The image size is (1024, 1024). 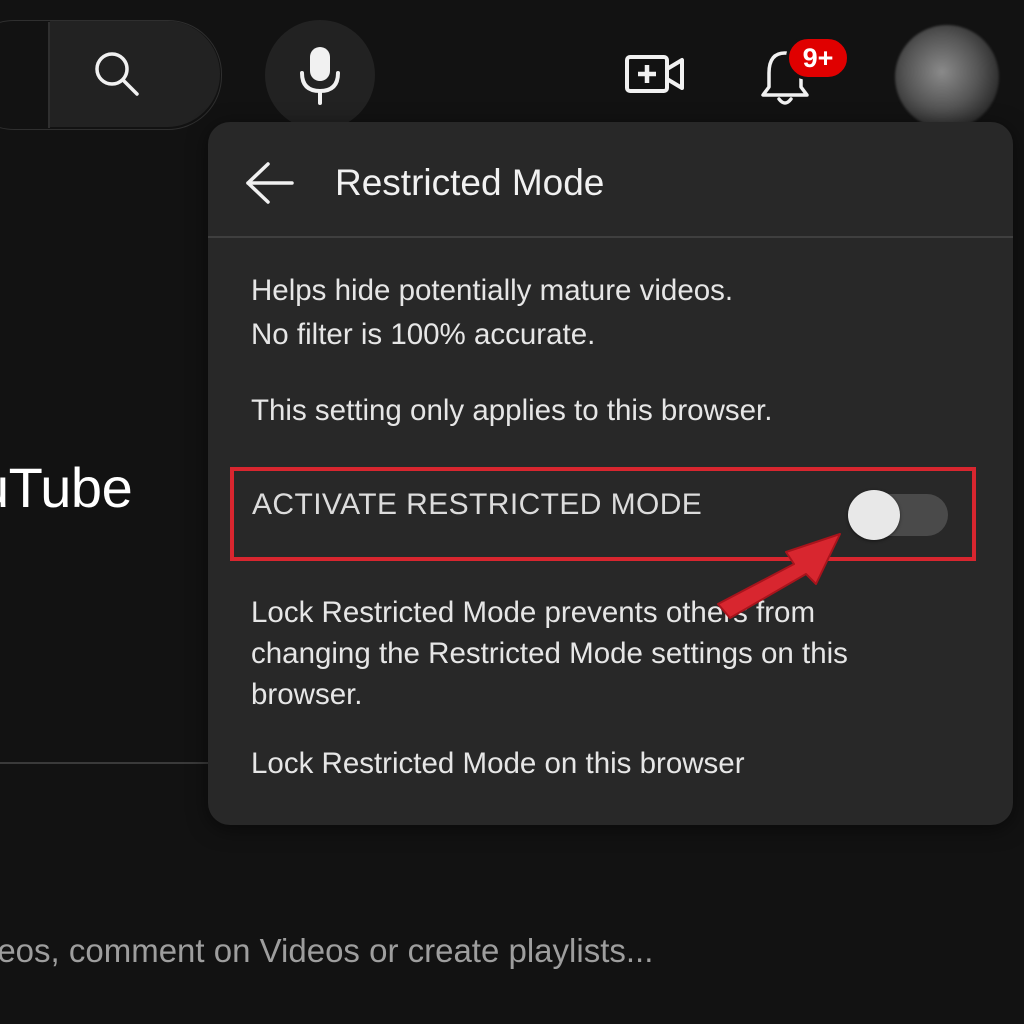 I want to click on panel-title: Restricted Mode, so click(x=470, y=182).